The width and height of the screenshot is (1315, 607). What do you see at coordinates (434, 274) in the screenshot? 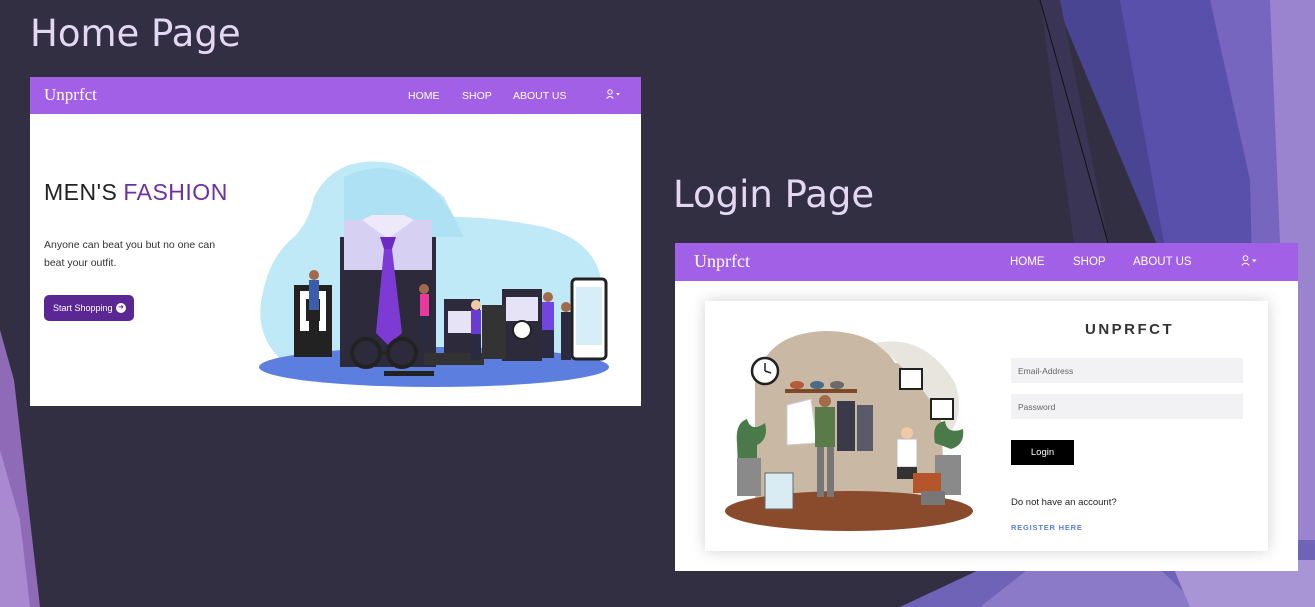
I see `fashion-store-illustration` at bounding box center [434, 274].